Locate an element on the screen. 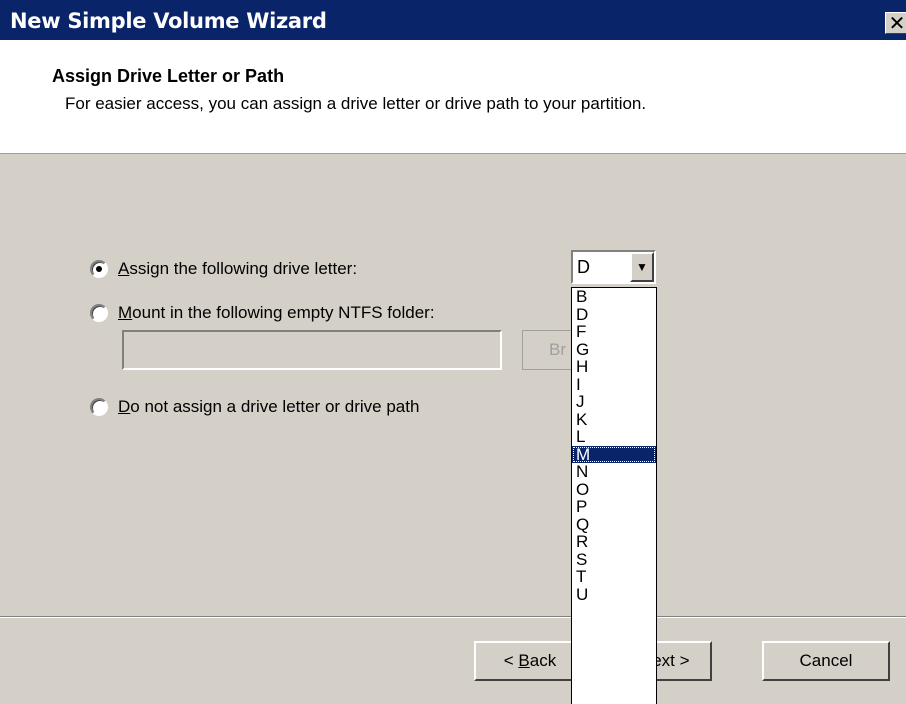  drive-letter-dropdown-list: BDFGHIJKLMNOPQRSTU is located at coordinates (614, 495).